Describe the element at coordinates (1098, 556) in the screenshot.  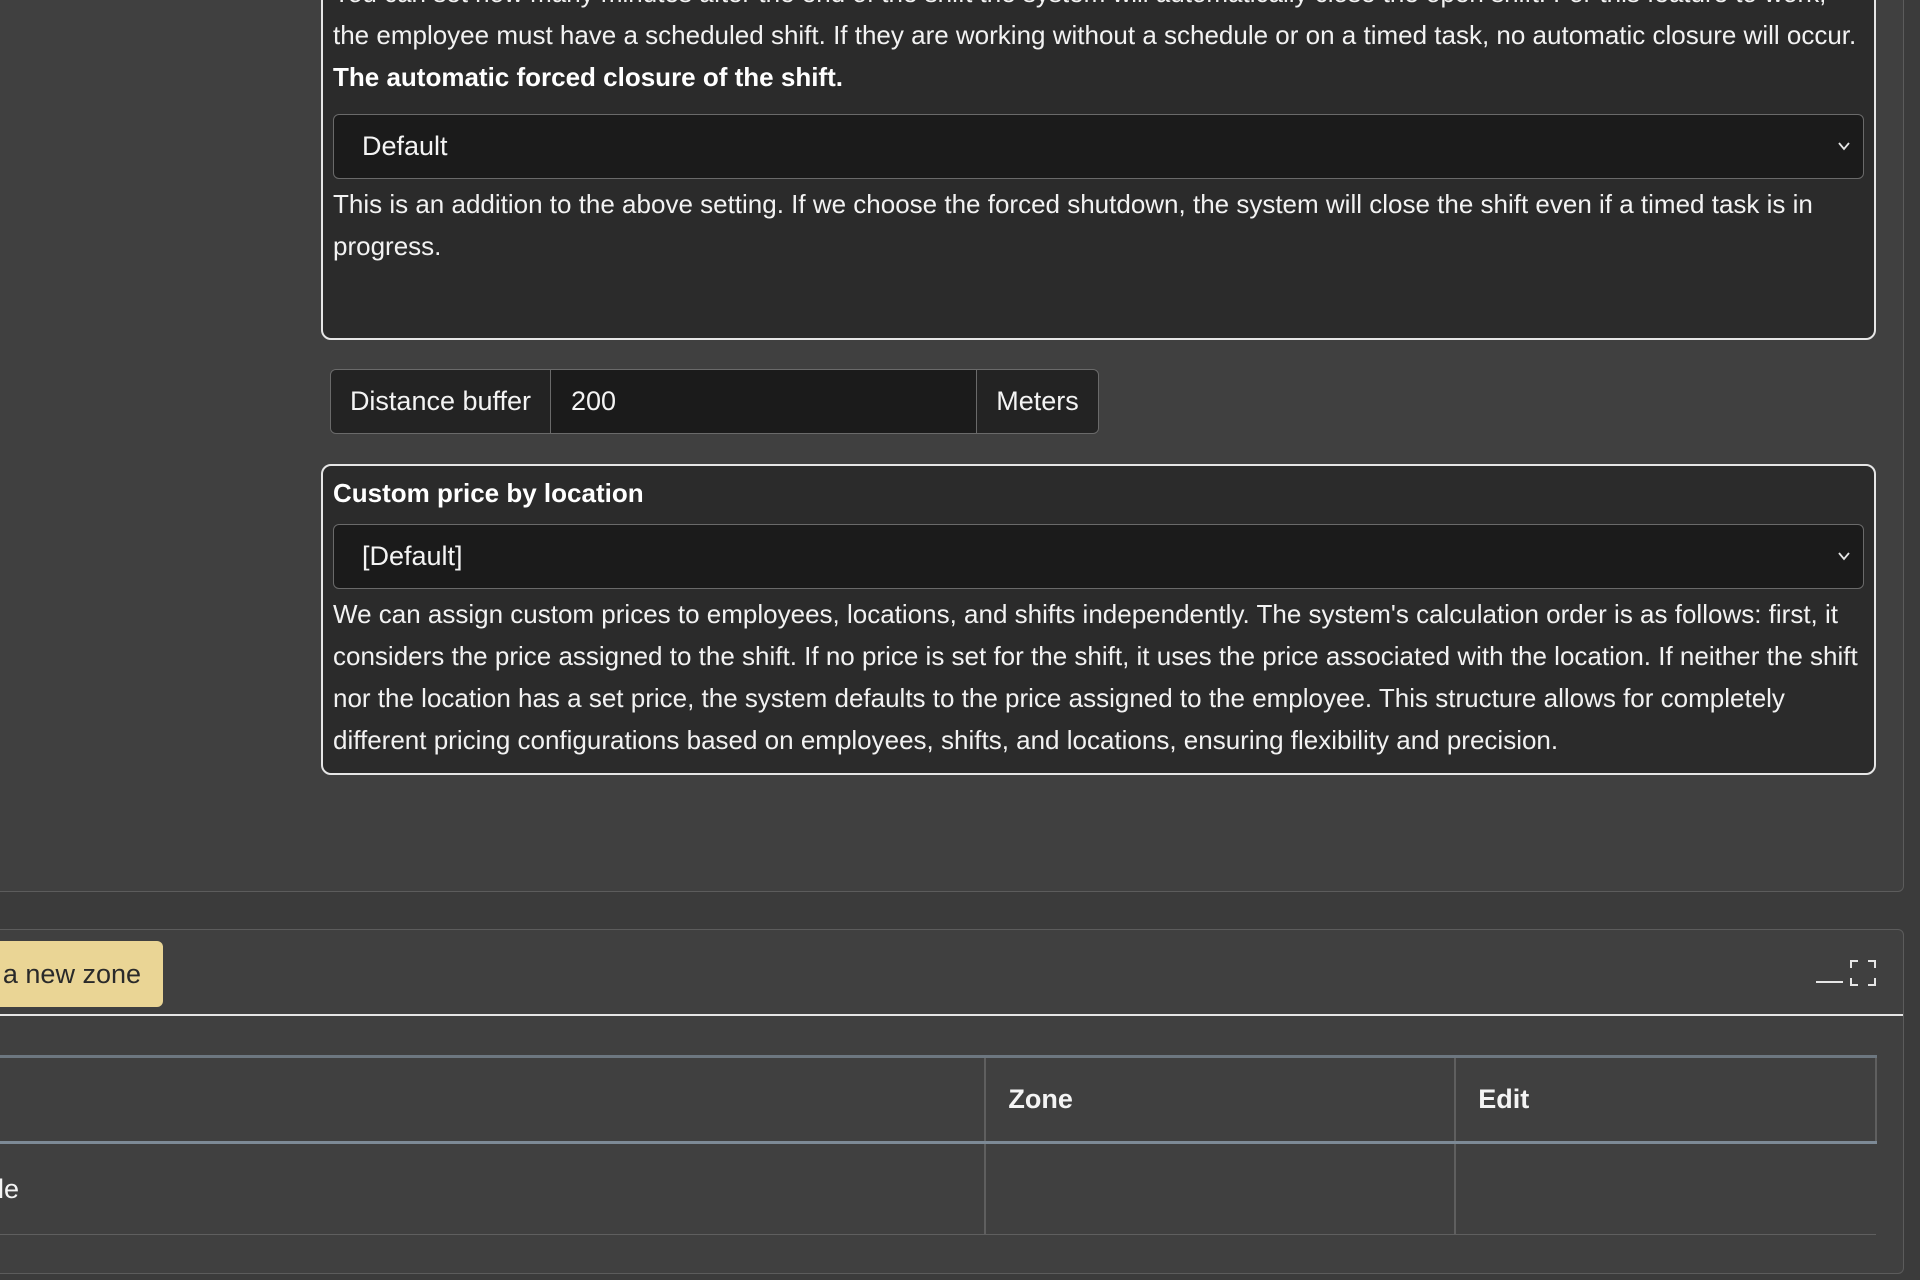
I see `custom-price-select: [Default]` at that location.